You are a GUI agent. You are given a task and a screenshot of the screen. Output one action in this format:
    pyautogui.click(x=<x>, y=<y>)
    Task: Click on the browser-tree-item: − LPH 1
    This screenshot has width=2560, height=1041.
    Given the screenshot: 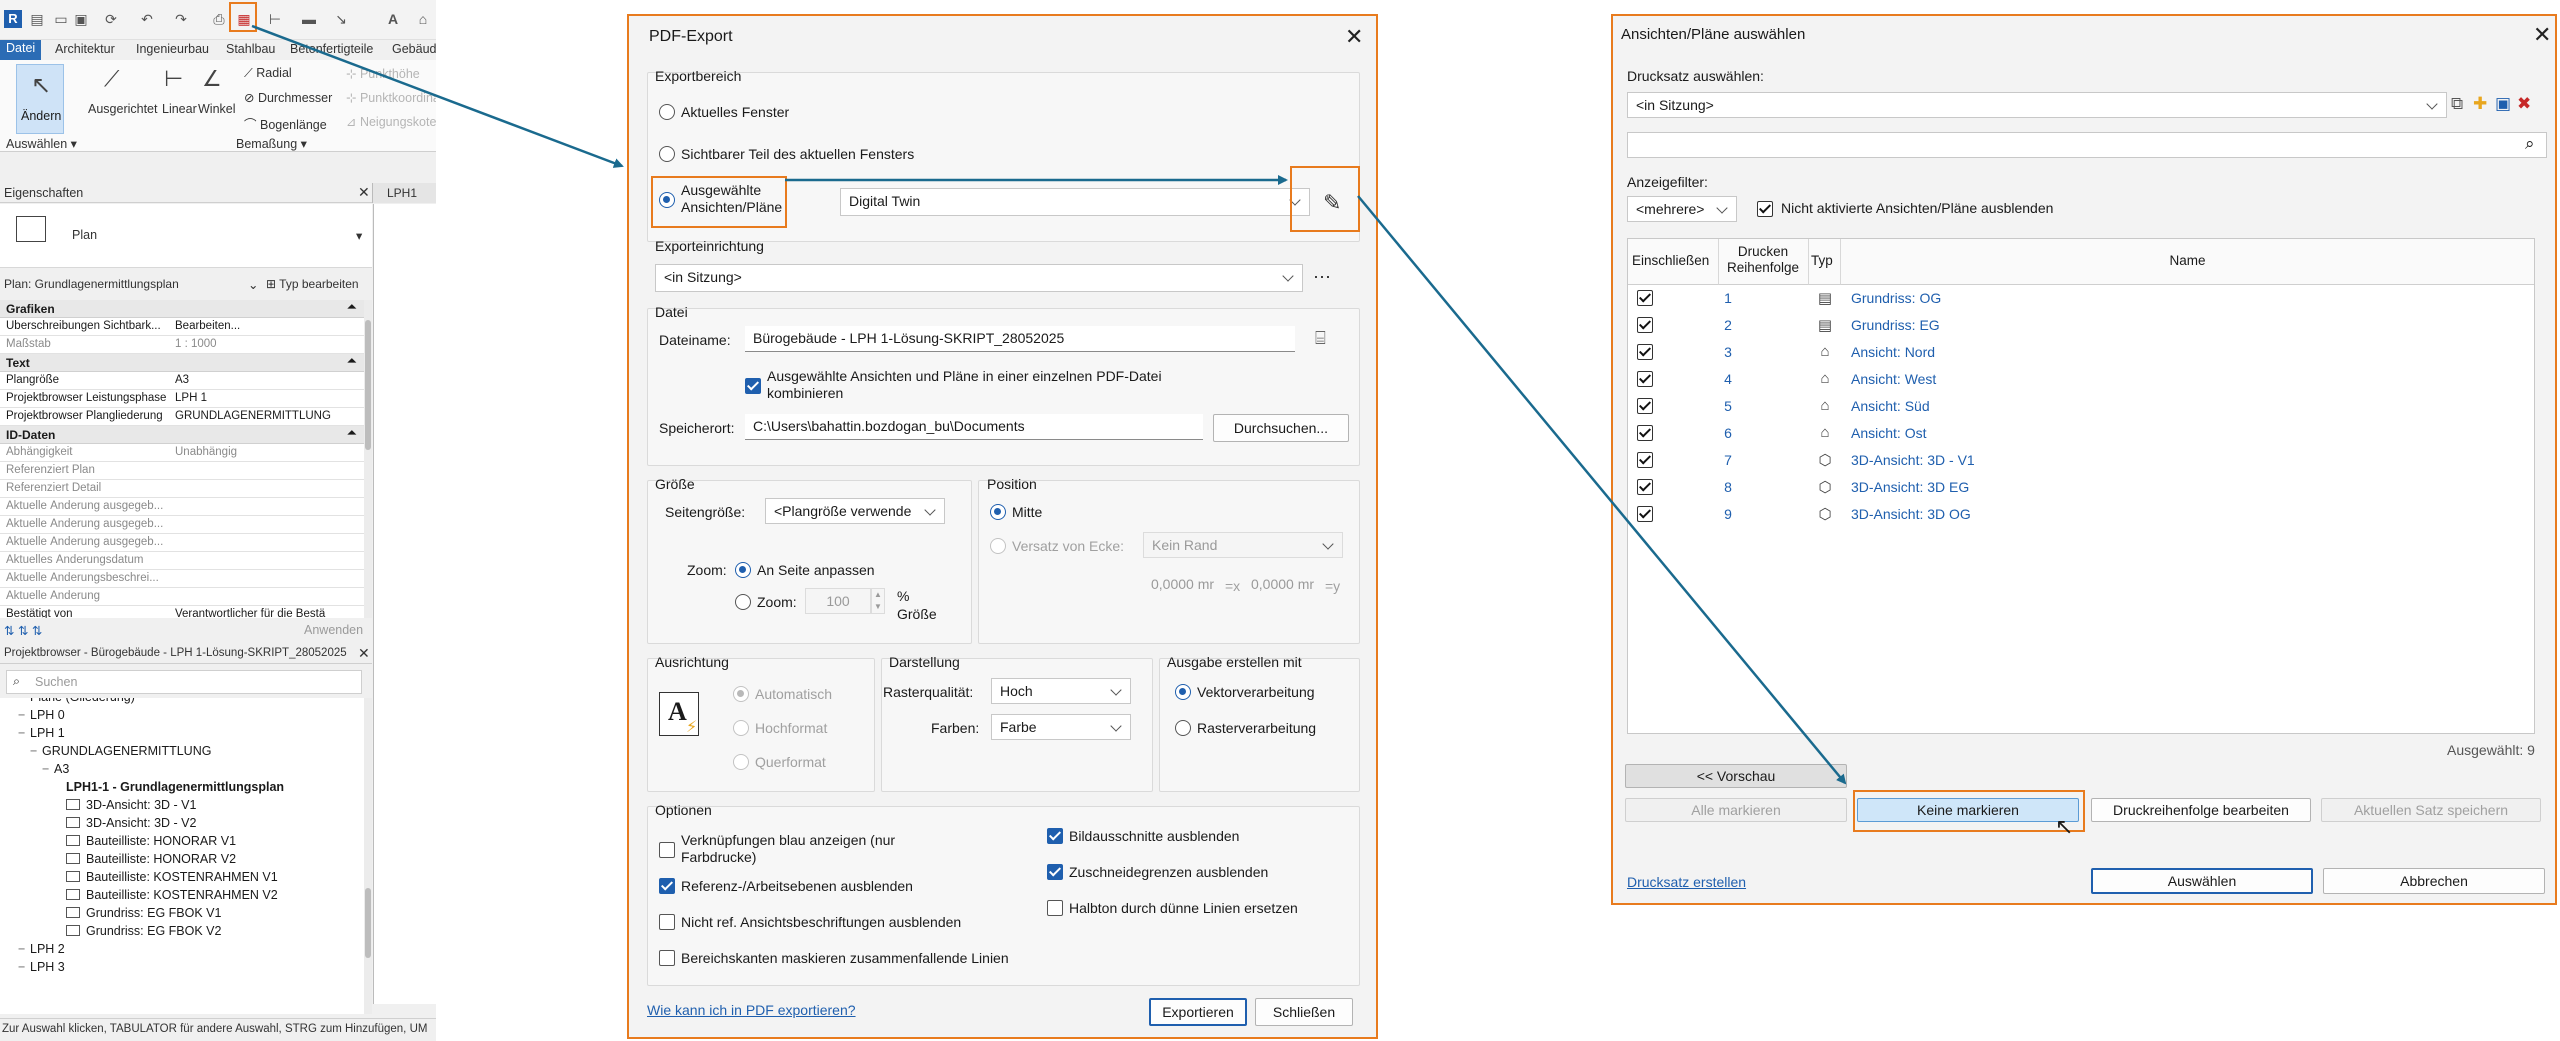 What is the action you would take?
    pyautogui.click(x=41, y=733)
    